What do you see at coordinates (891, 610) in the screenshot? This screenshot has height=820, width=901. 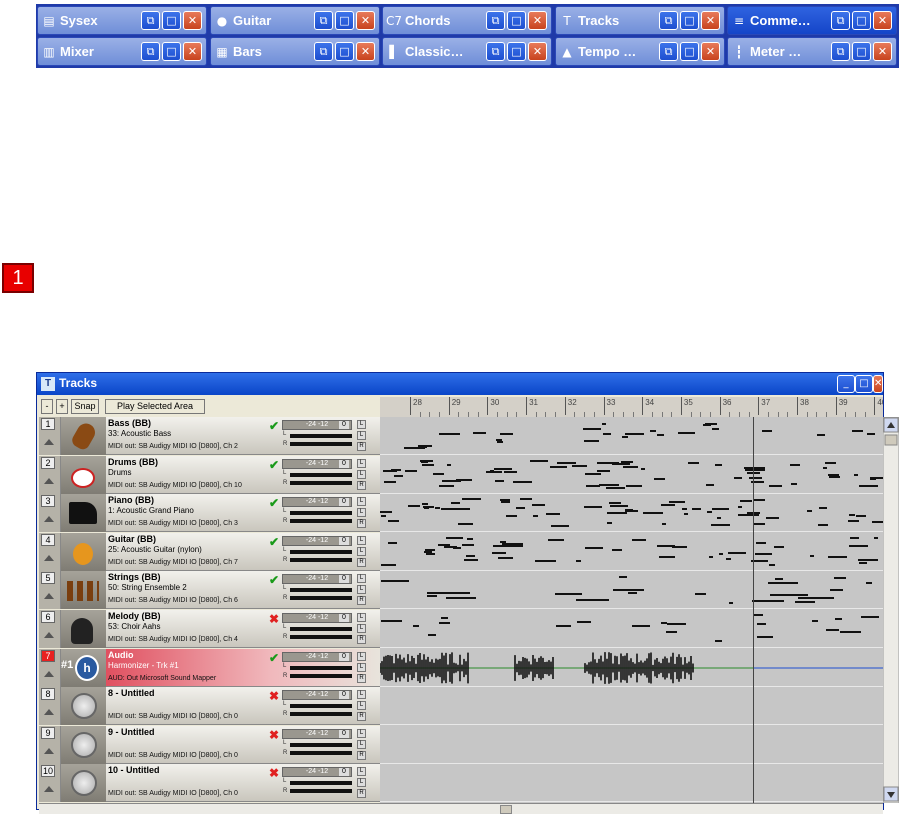 I see `vertical-scrollbar-graphic` at bounding box center [891, 610].